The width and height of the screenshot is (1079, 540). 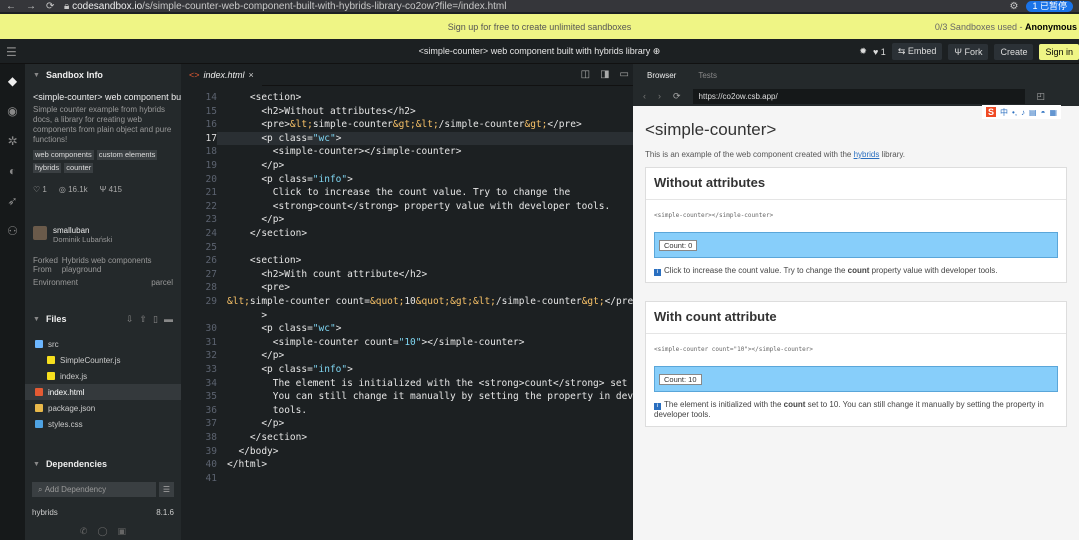 I want to click on config-icon: ✲, so click(x=12, y=141).